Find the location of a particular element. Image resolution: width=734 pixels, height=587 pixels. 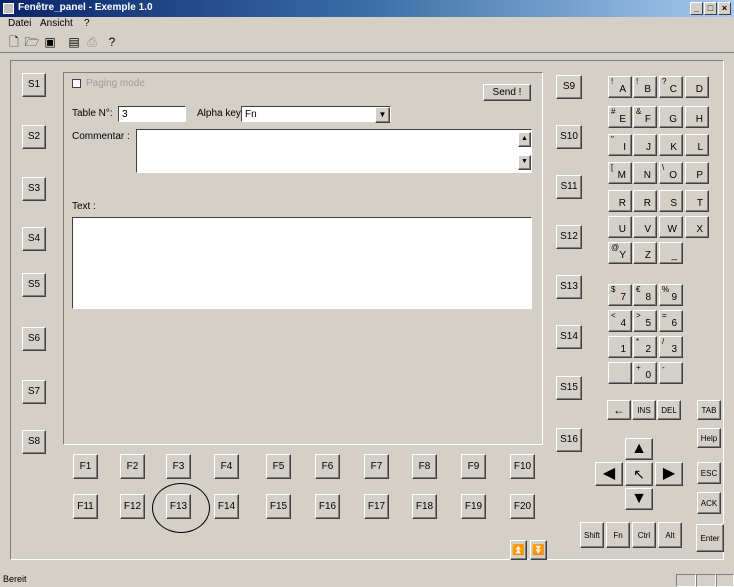

ins-key: INS is located at coordinates (644, 410).